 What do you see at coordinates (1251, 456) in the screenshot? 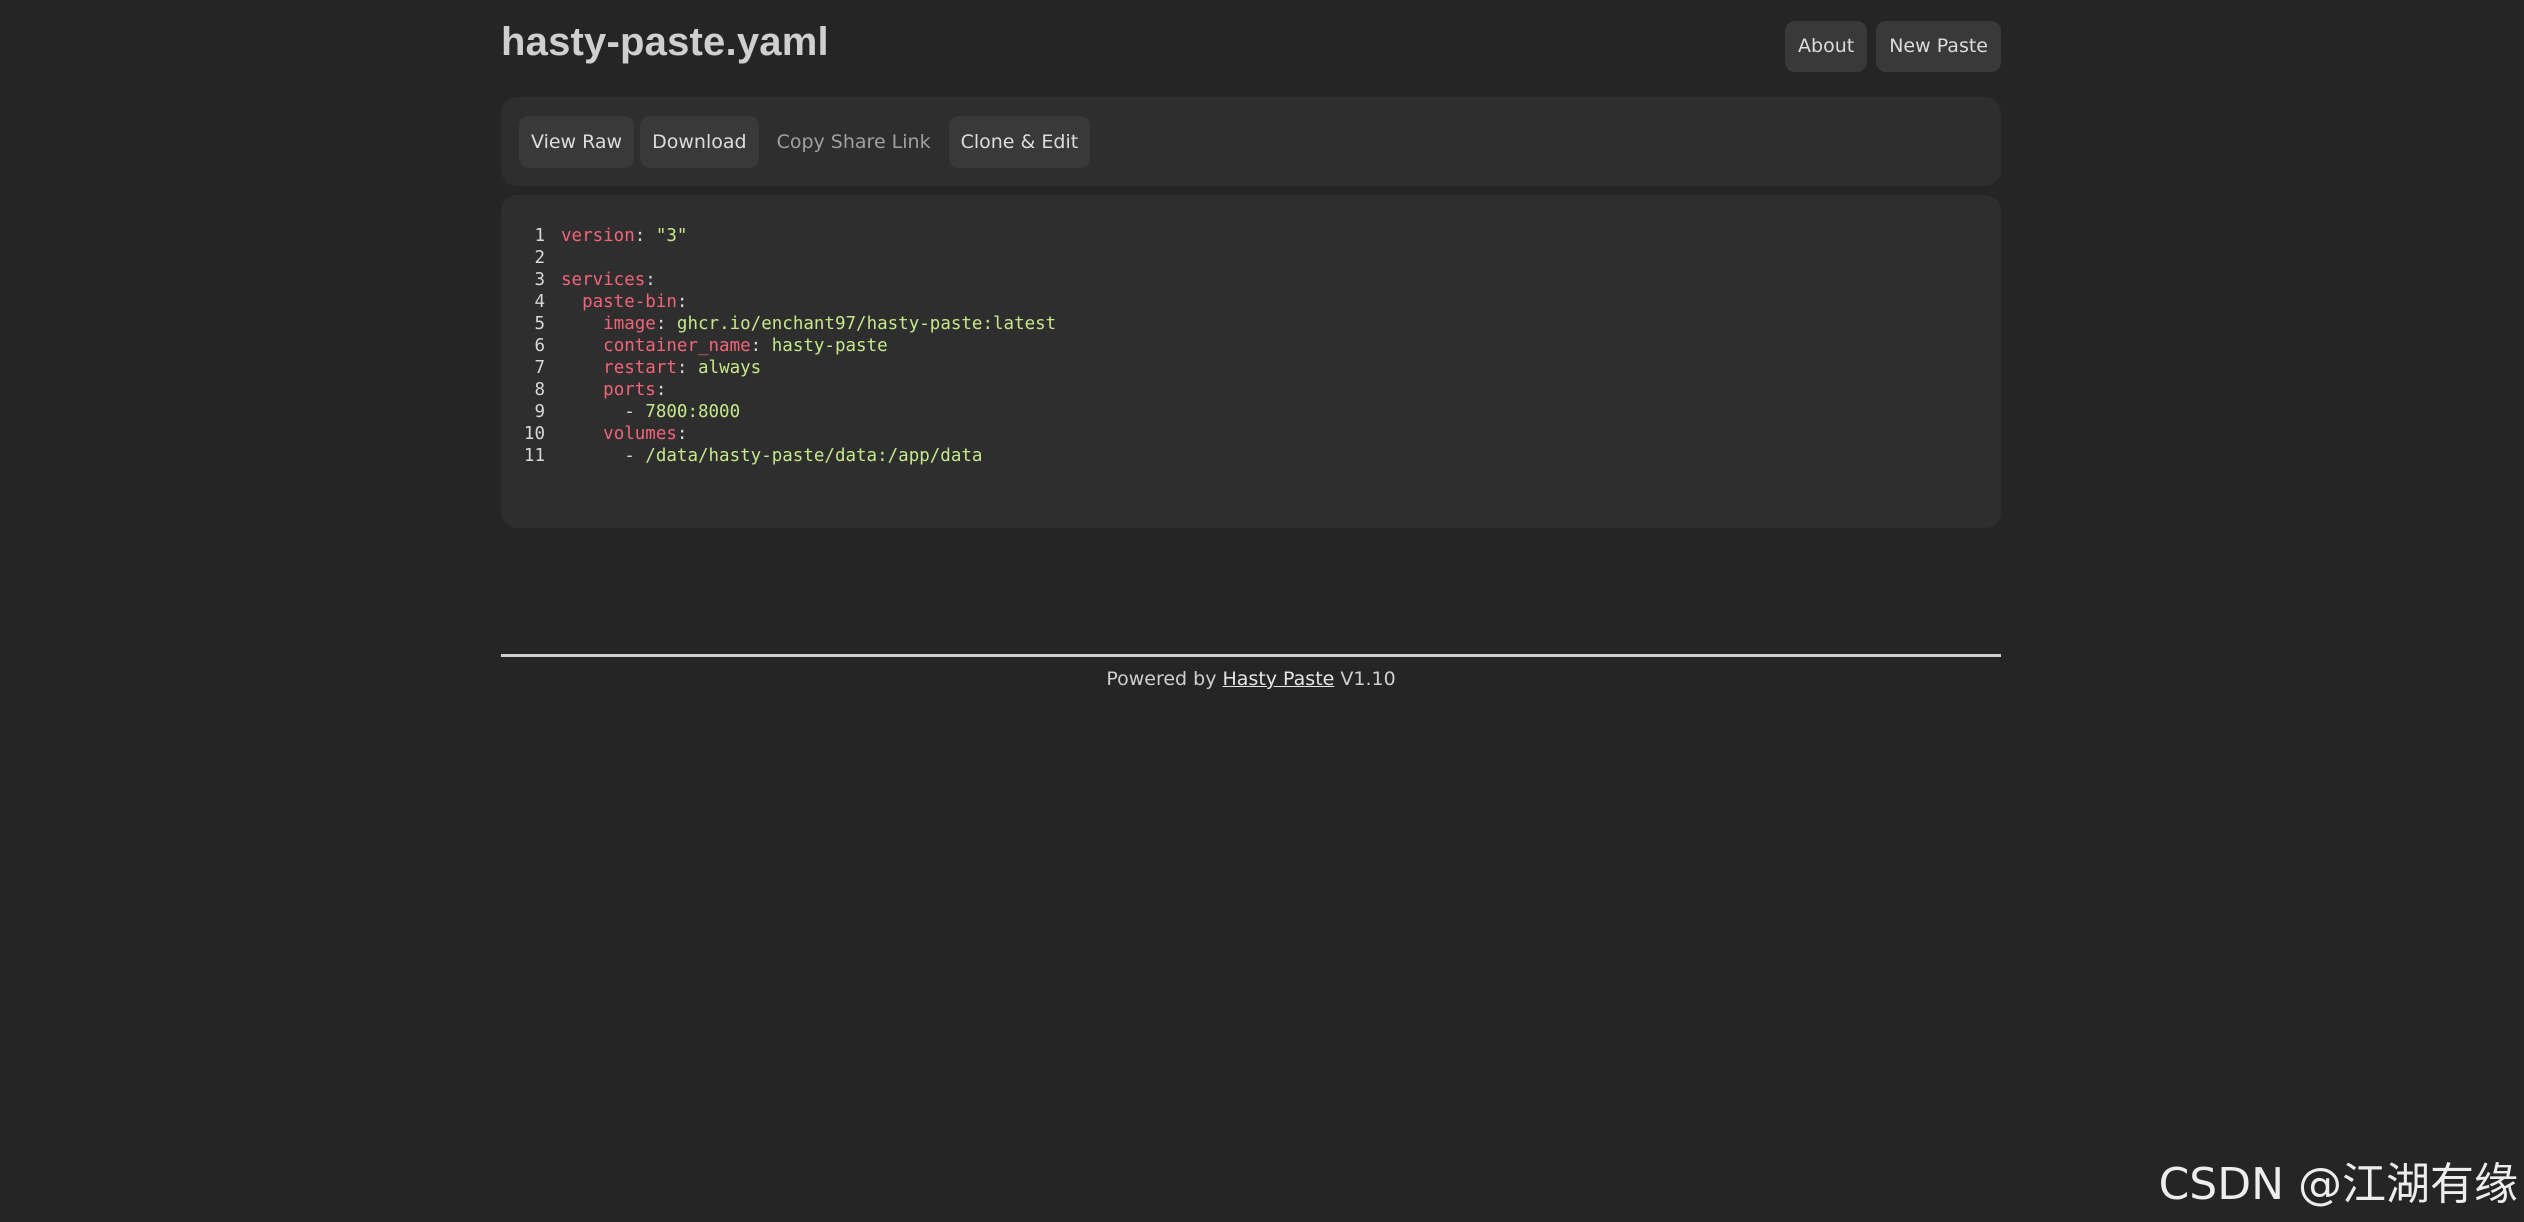
I see `code-line: 11 - /data/hasty-paste/data:/app/data` at bounding box center [1251, 456].